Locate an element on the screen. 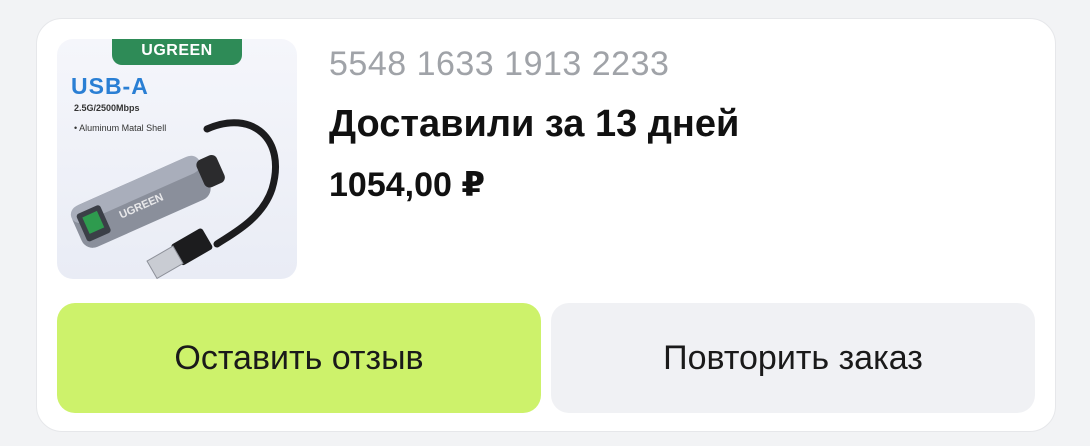 The height and width of the screenshot is (446, 1090). brand-badge: UGREEN is located at coordinates (177, 52).